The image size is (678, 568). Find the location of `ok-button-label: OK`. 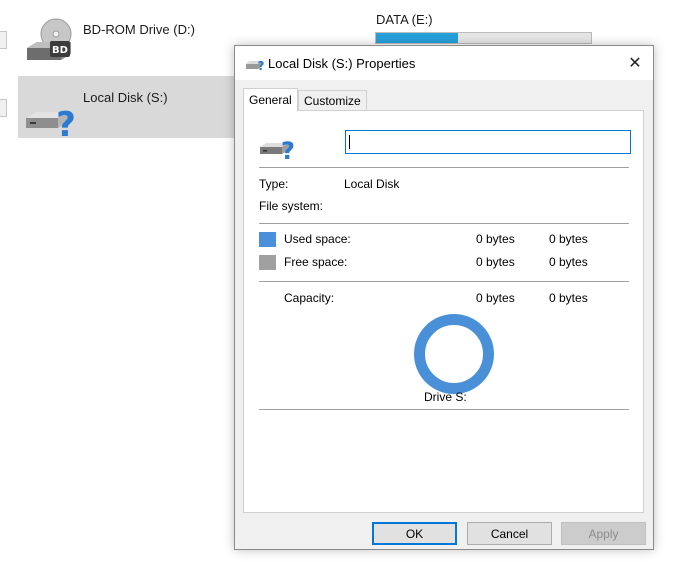

ok-button-label: OK is located at coordinates (414, 533).